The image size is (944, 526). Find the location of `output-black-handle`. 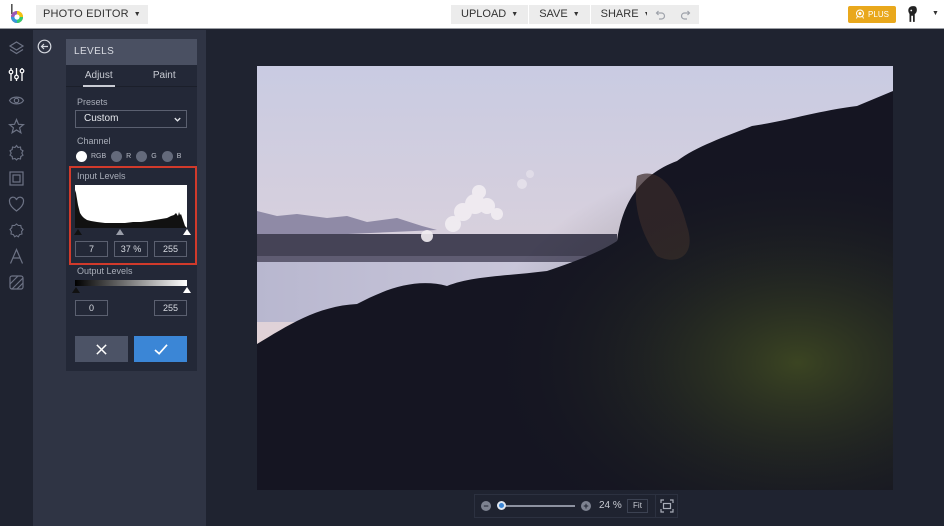

output-black-handle is located at coordinates (76, 290).